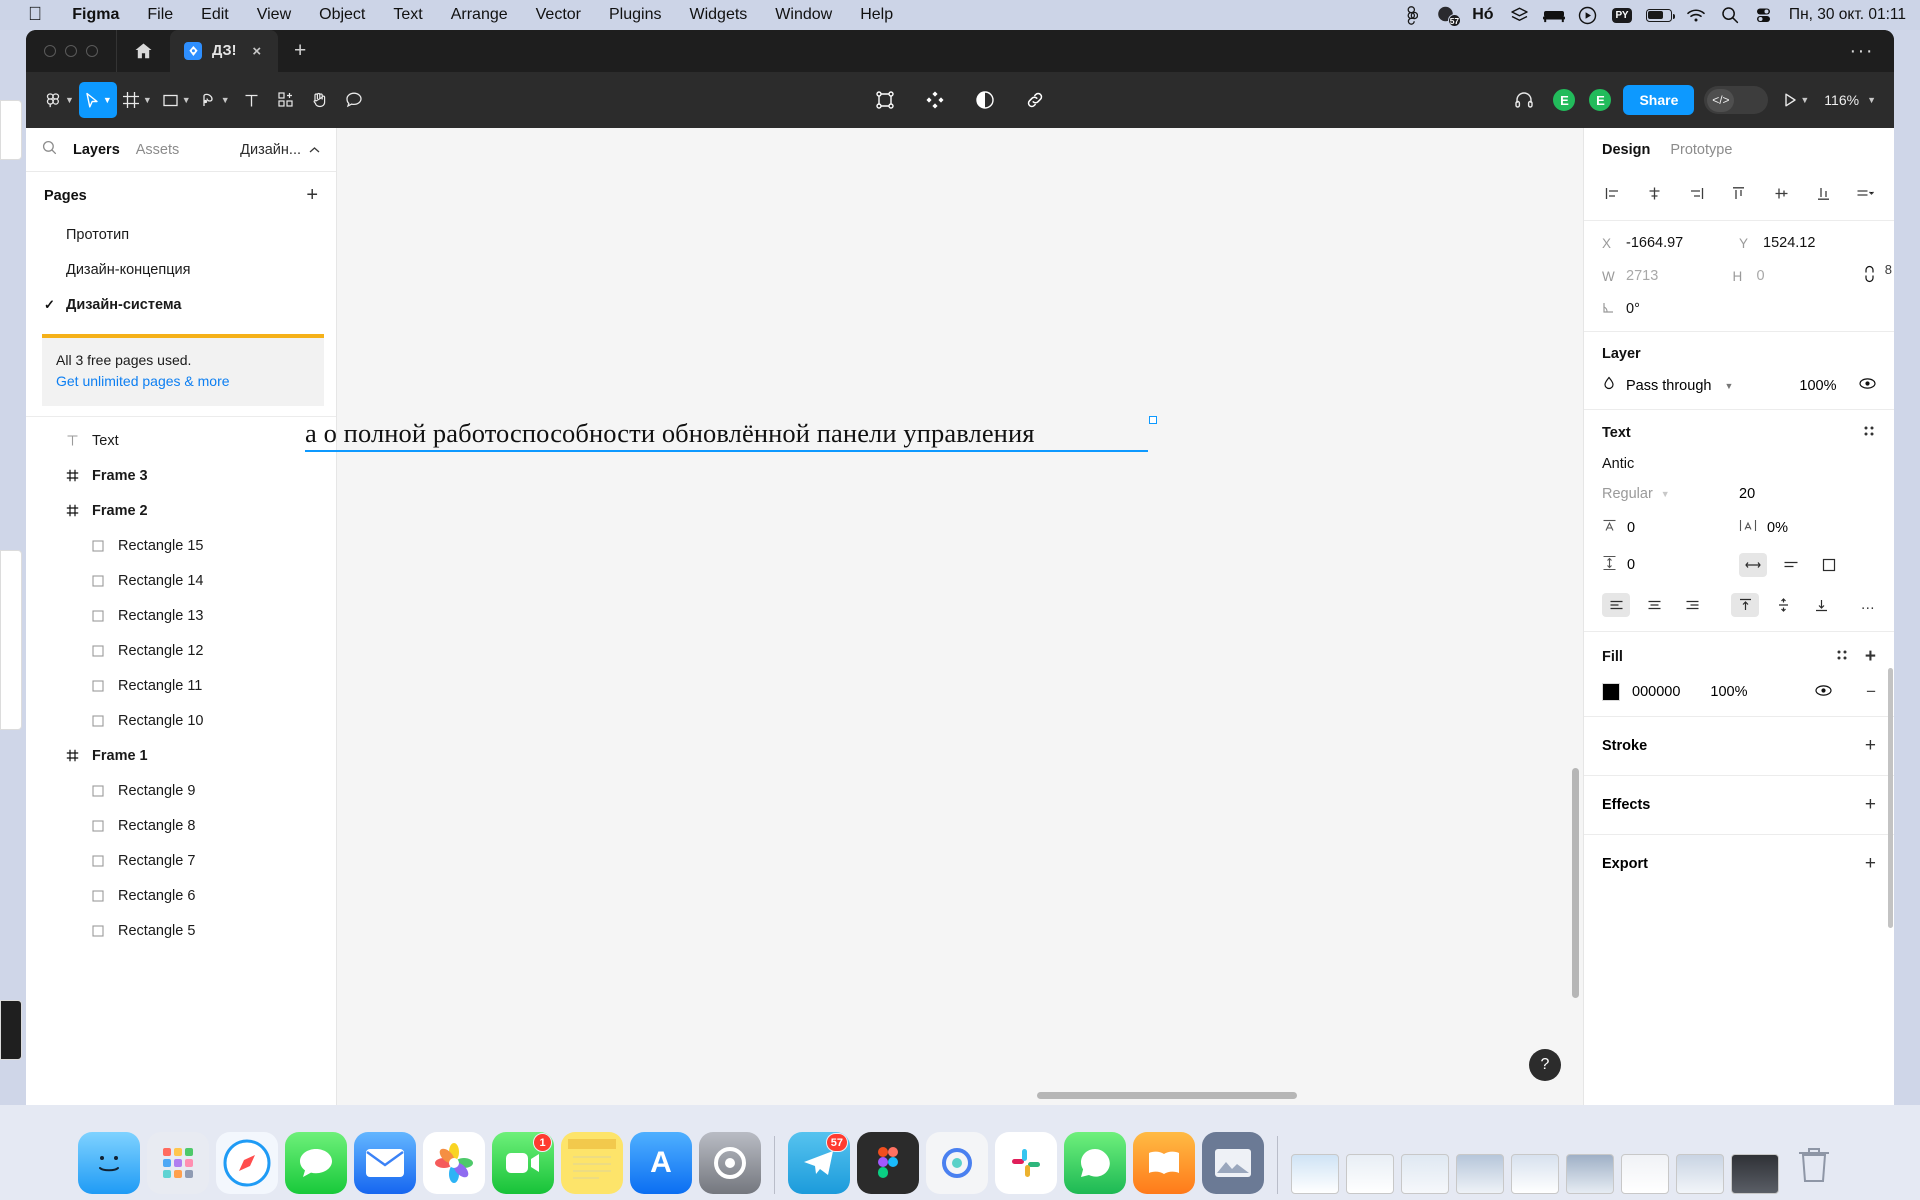  Describe the element at coordinates (181, 860) in the screenshot. I see `layer-item-rectangle-7: Rectangle 7` at that location.